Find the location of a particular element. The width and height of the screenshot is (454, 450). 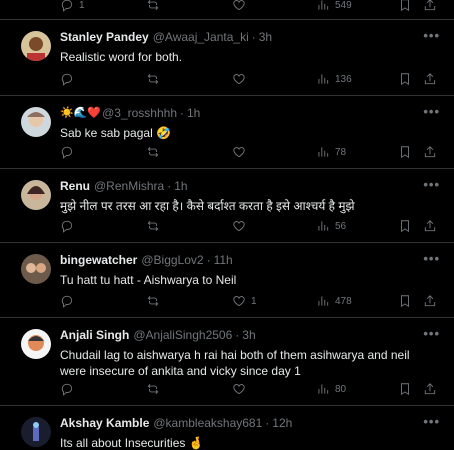

author-name: Renu is located at coordinates (75, 186).